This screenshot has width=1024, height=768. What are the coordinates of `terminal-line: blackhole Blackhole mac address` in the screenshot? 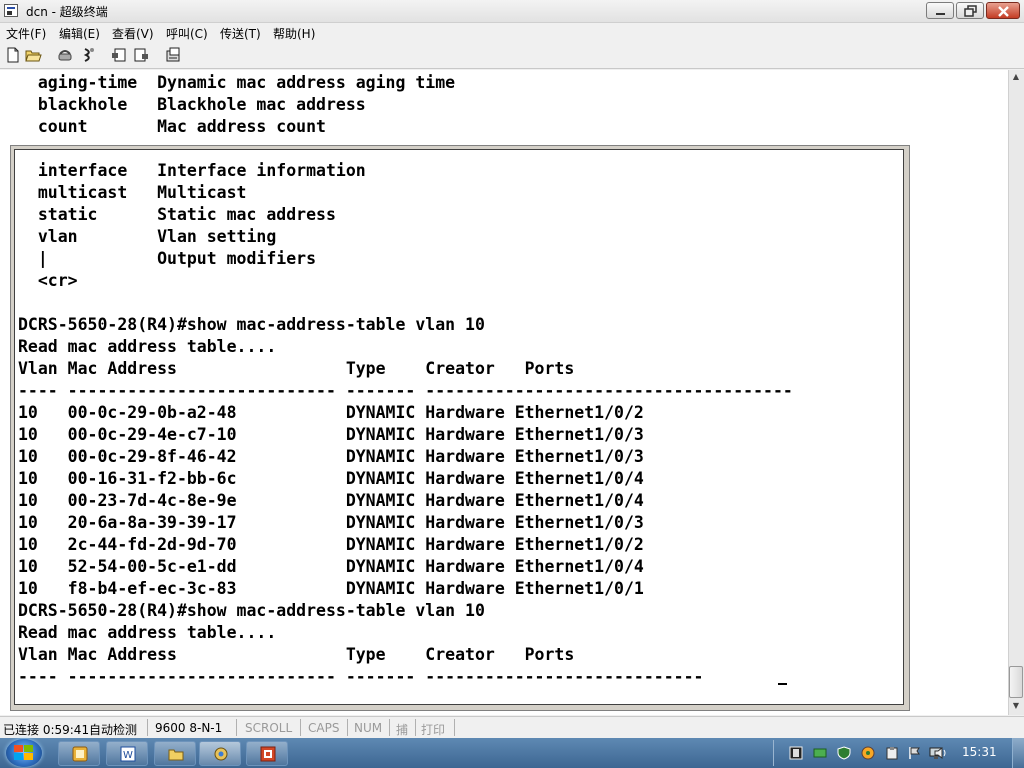 It's located at (192, 104).